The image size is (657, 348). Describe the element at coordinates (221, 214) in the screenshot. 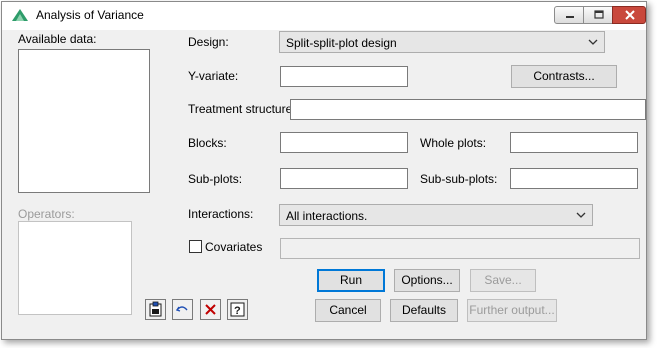

I see `interactions-label: Interactions:` at that location.